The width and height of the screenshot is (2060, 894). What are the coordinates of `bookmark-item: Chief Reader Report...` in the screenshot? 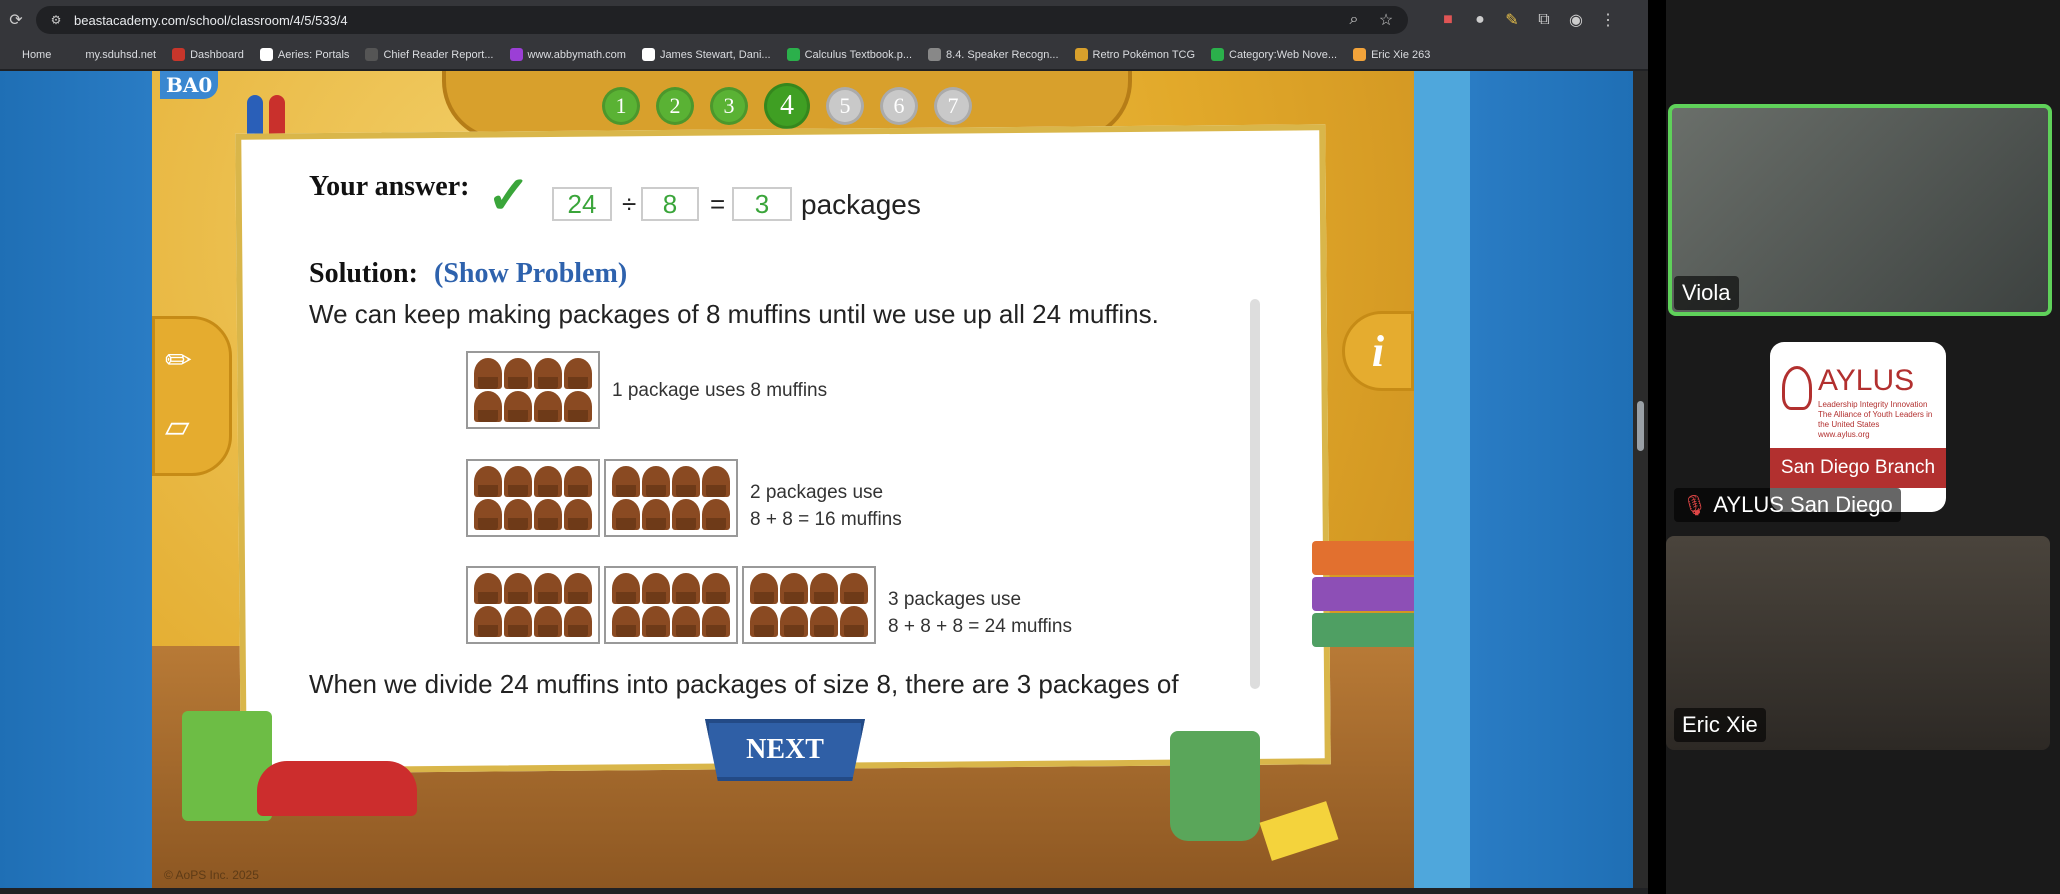 It's located at (429, 54).